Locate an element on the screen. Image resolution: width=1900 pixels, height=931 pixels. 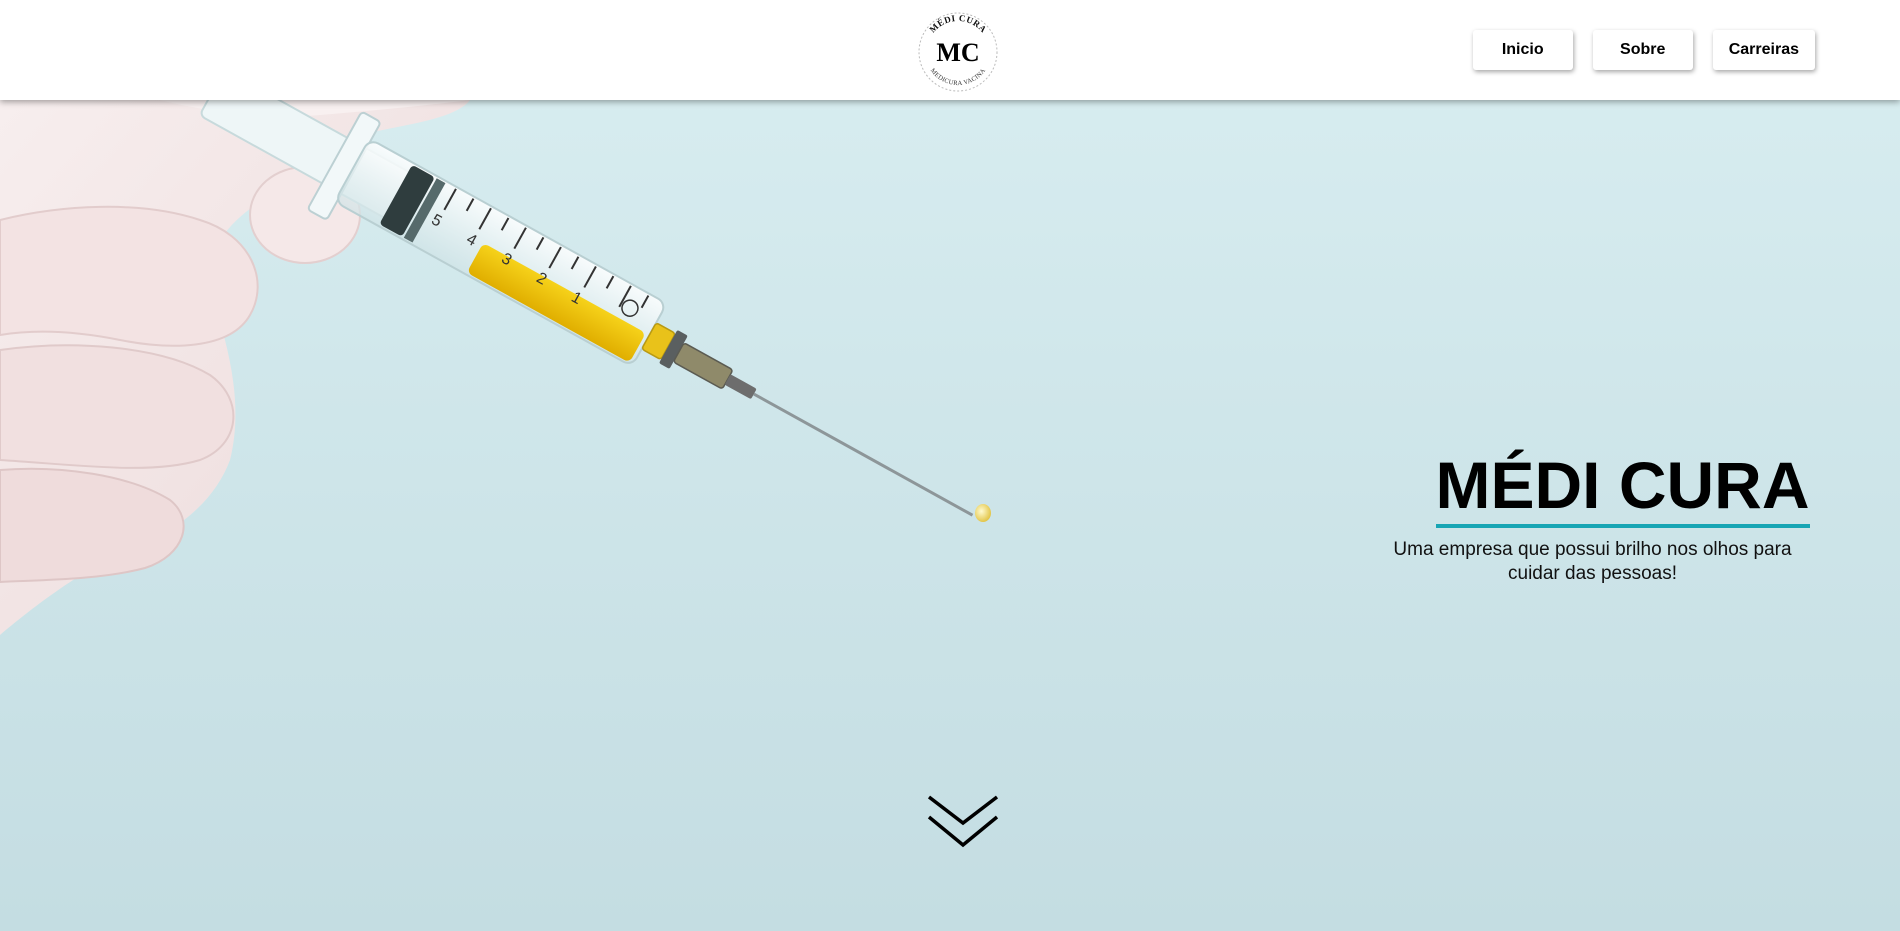
double-chevron-down-icon is located at coordinates (963, 824).